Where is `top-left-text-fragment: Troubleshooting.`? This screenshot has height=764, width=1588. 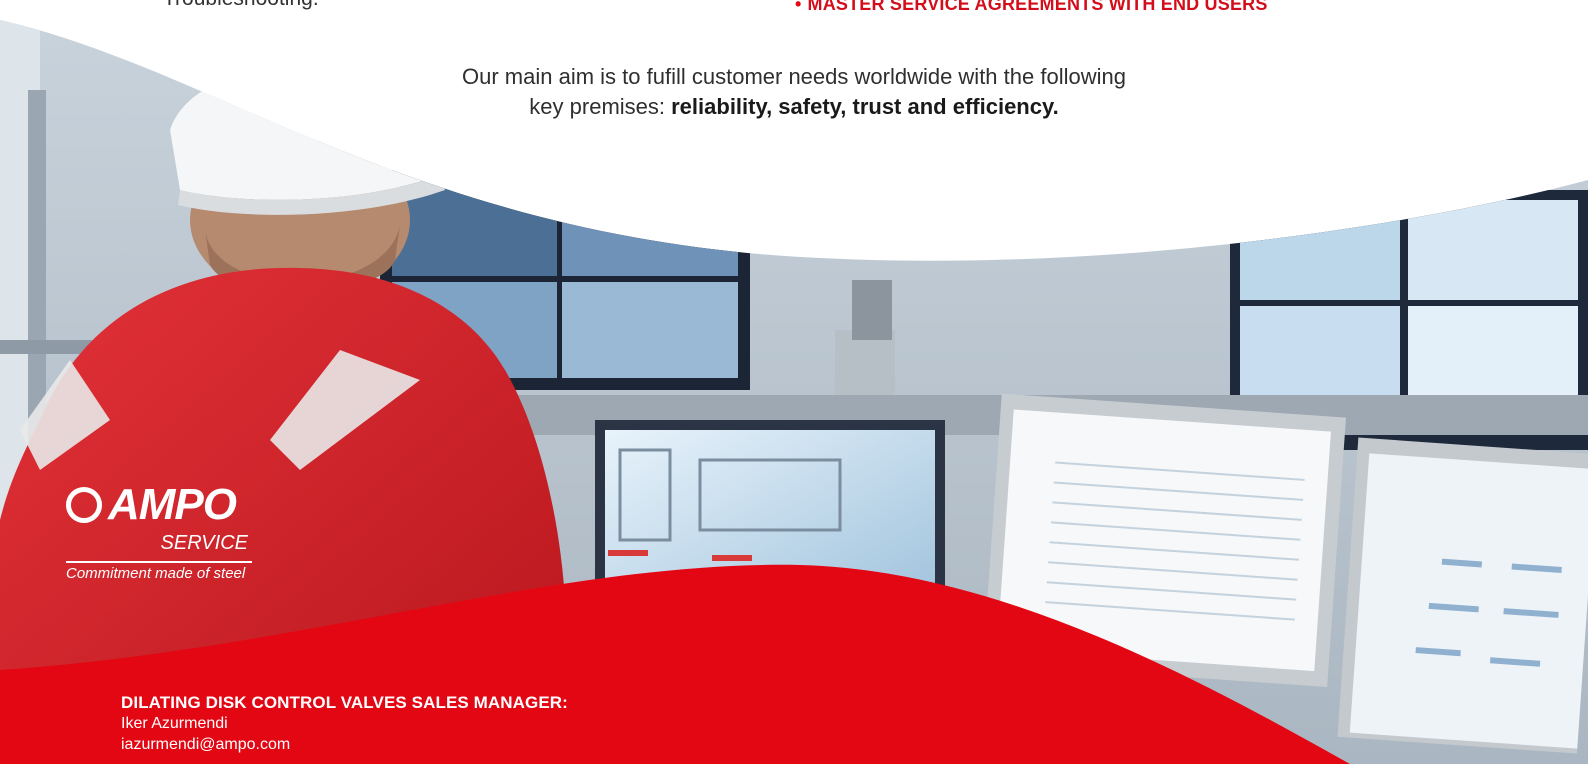 top-left-text-fragment: Troubleshooting. is located at coordinates (241, 5).